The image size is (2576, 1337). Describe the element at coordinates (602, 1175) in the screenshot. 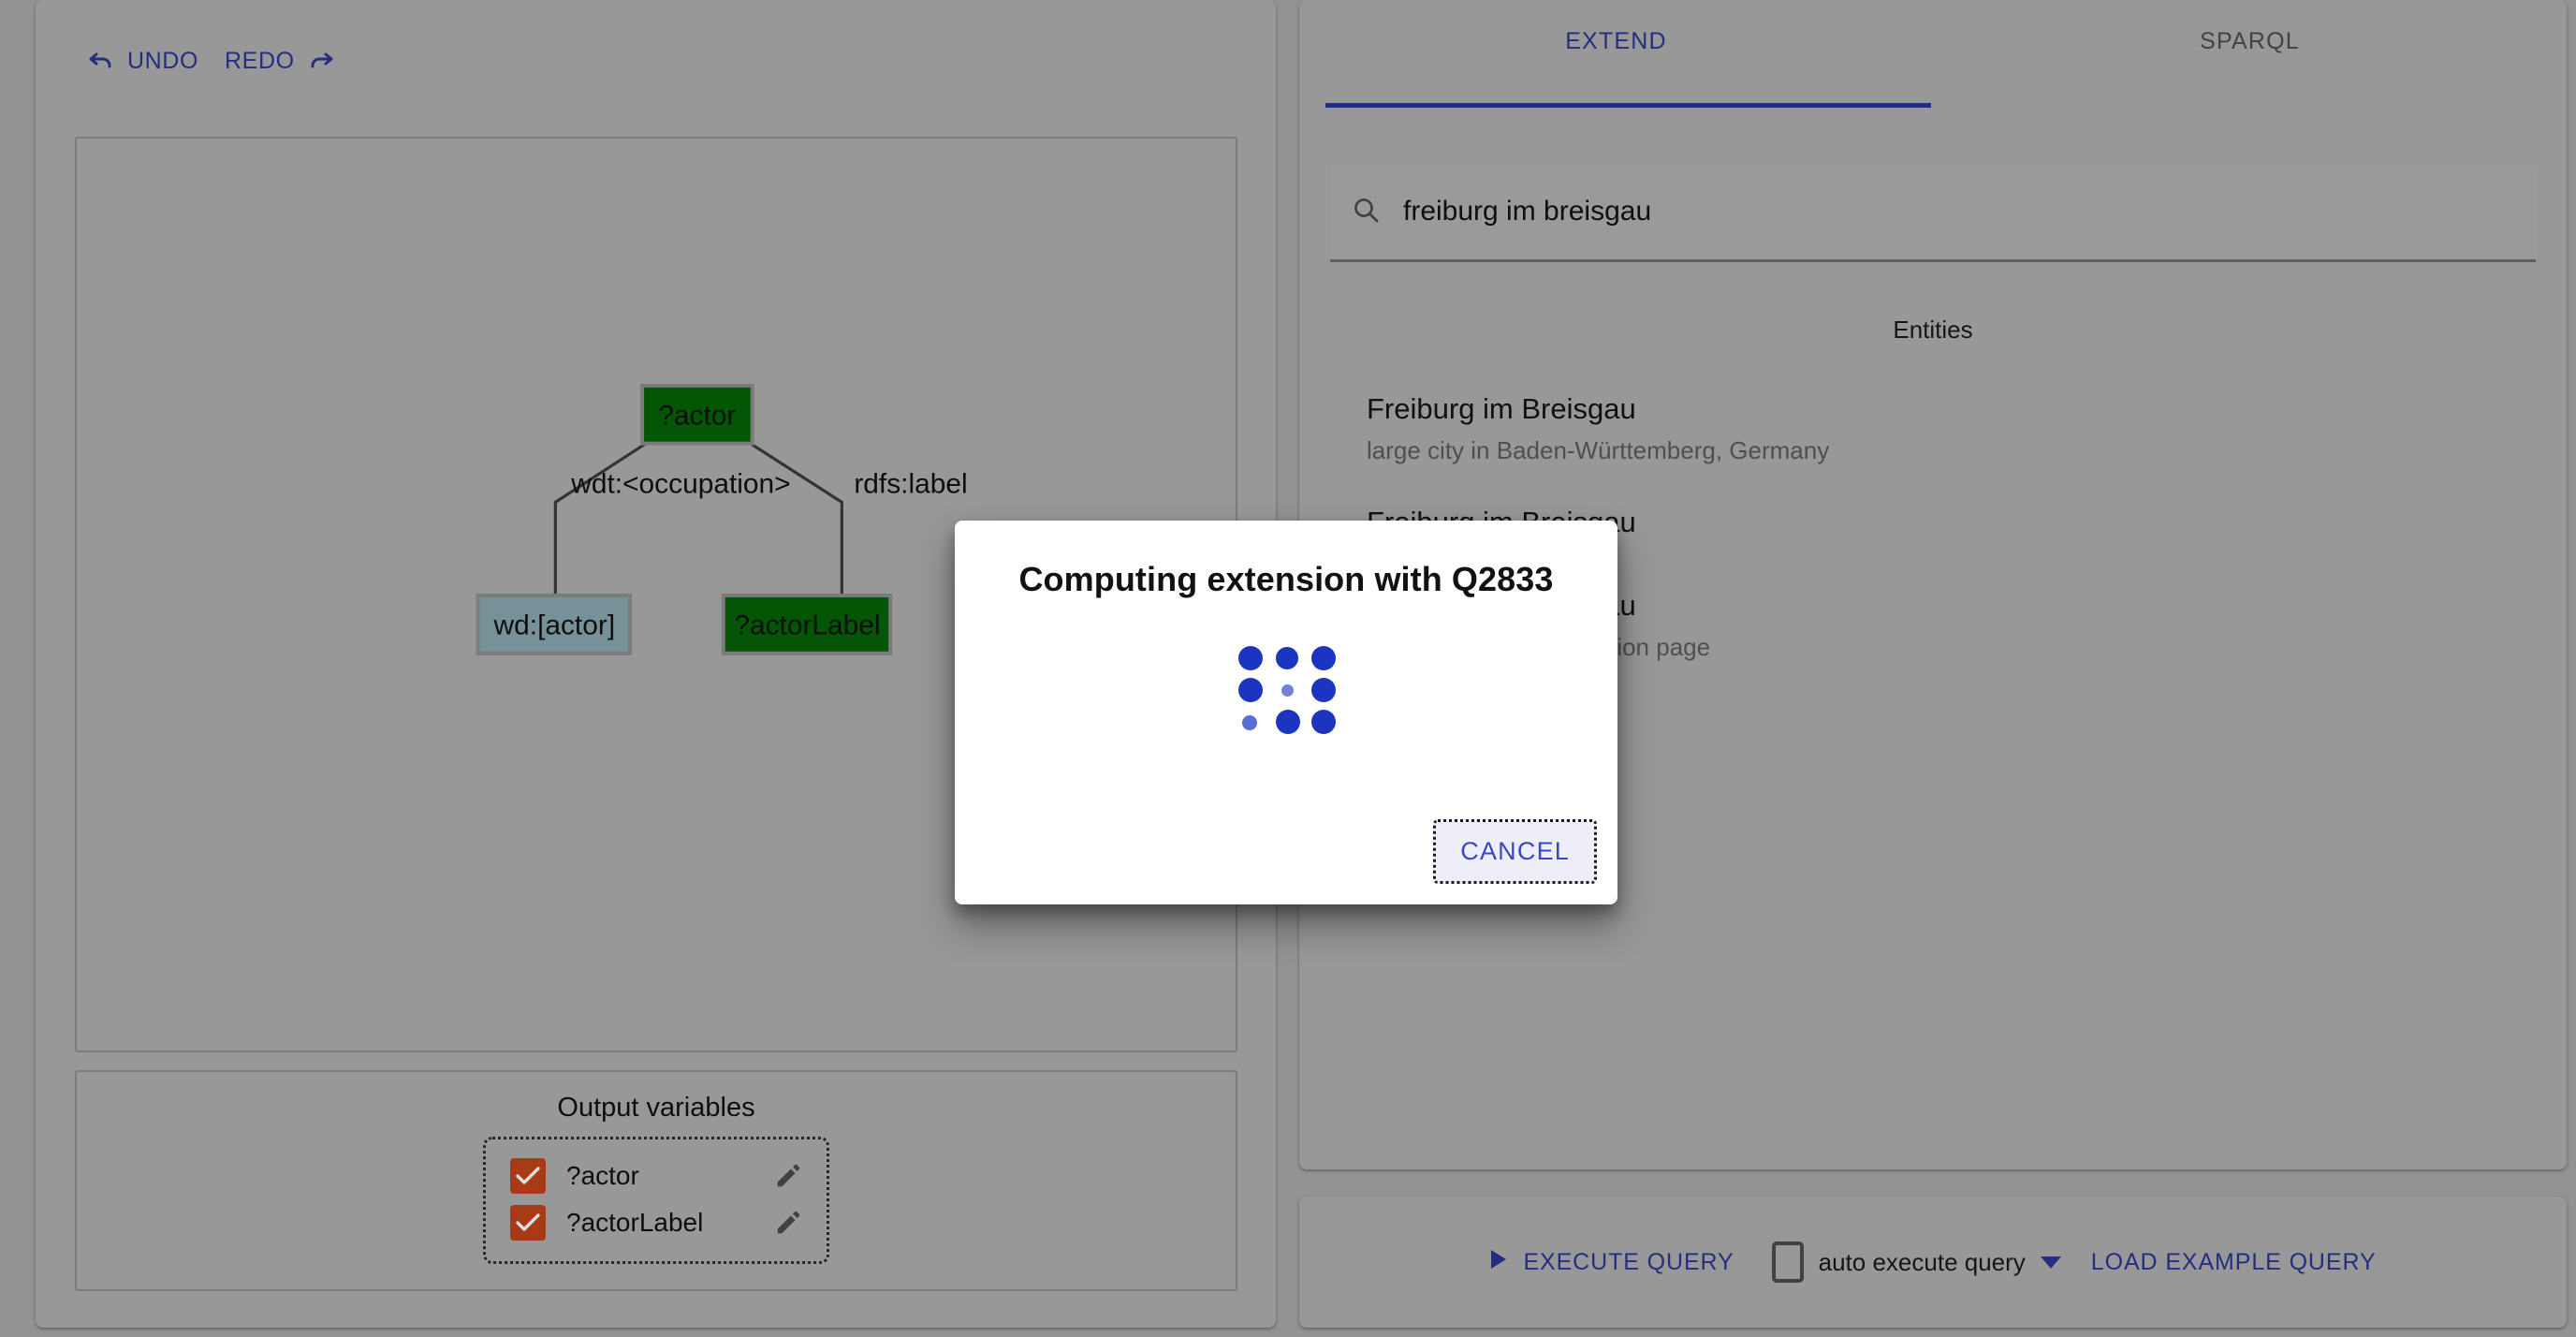

I see `output-variable-name: ?actor` at that location.